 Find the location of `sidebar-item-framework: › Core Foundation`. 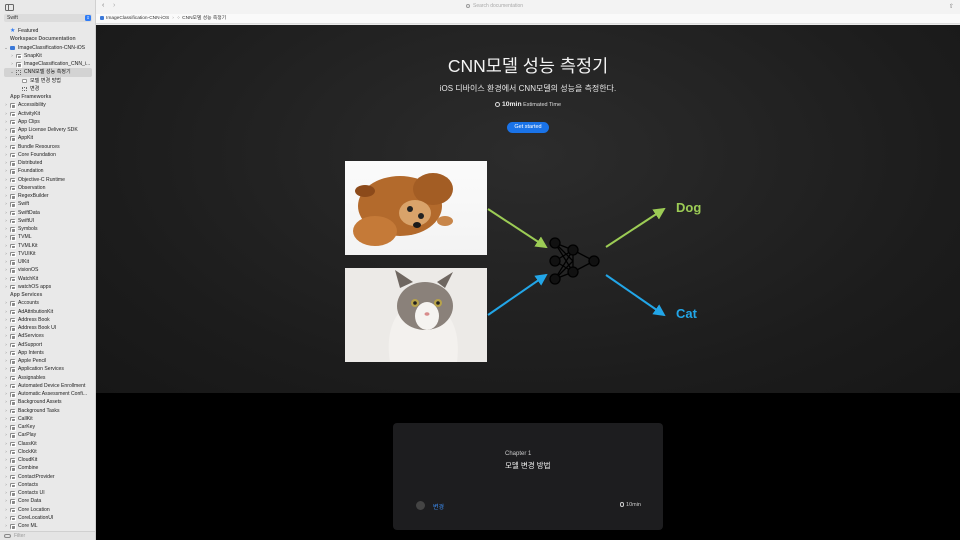

sidebar-item-framework: › Core Foundation is located at coordinates (47, 155).